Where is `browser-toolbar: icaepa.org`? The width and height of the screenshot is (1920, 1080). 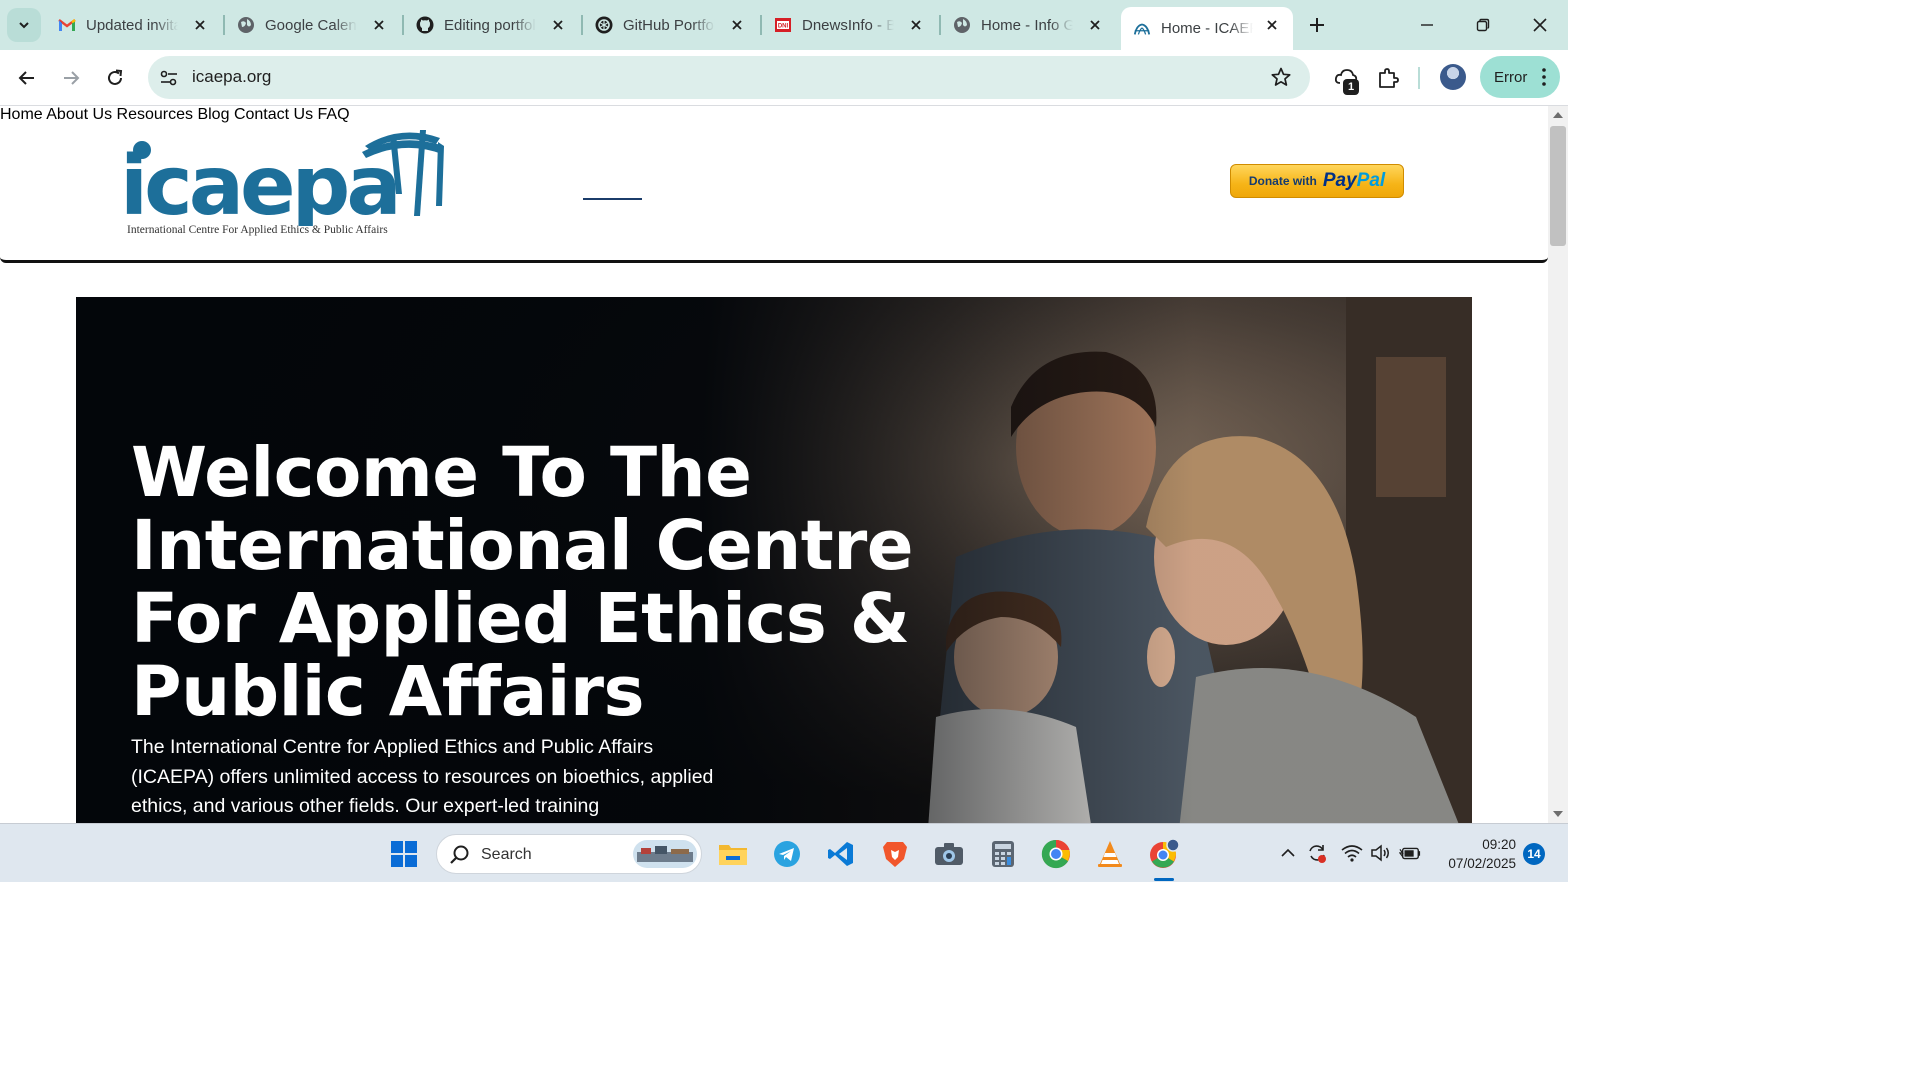 browser-toolbar: icaepa.org is located at coordinates (784, 78).